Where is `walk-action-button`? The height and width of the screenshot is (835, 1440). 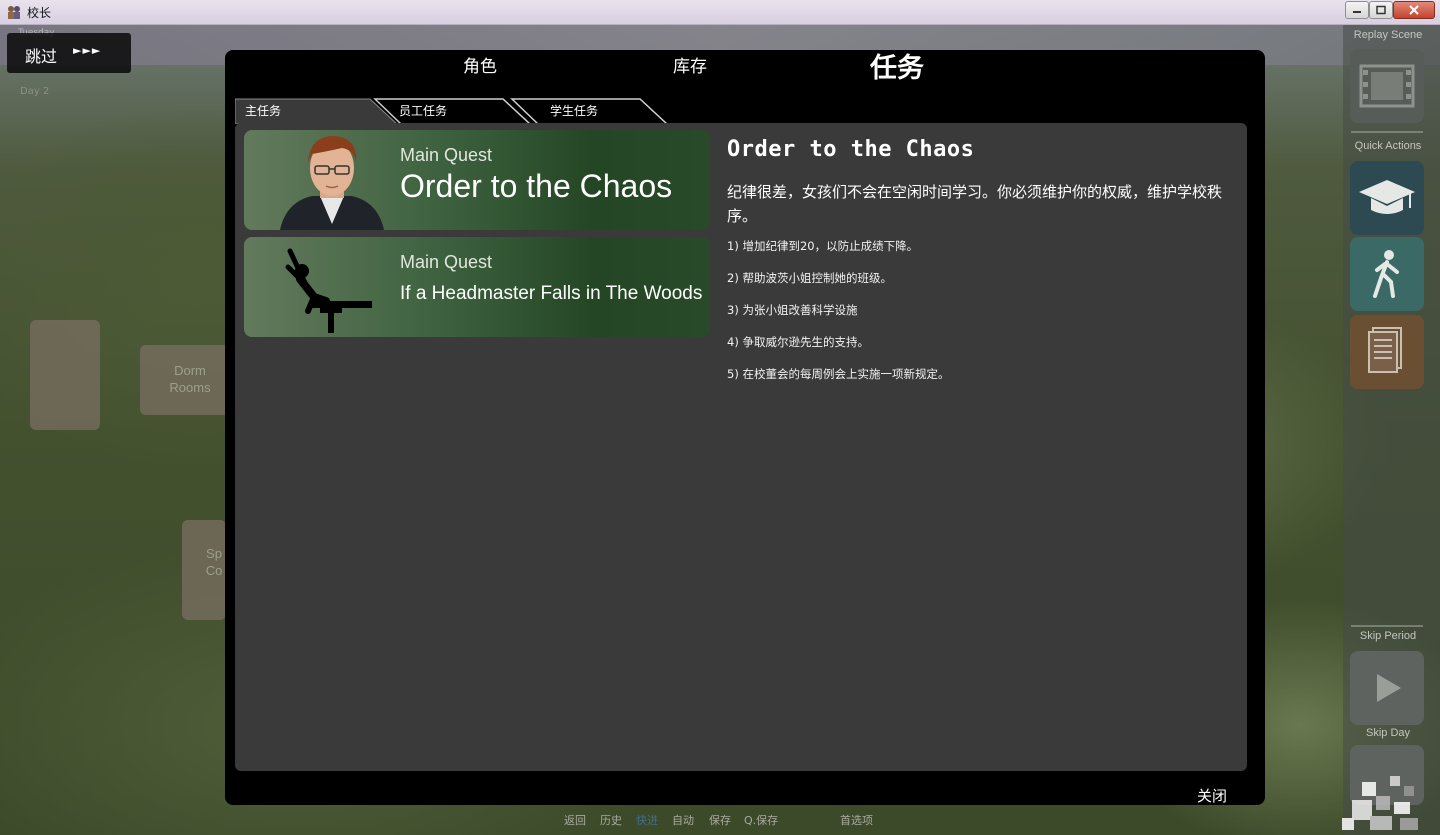
walk-action-button is located at coordinates (1387, 274).